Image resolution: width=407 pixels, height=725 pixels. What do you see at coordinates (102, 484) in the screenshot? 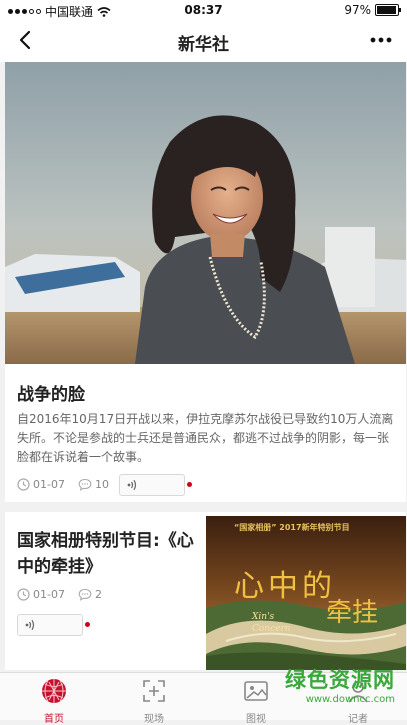
I see `article-comment-count: 10` at bounding box center [102, 484].